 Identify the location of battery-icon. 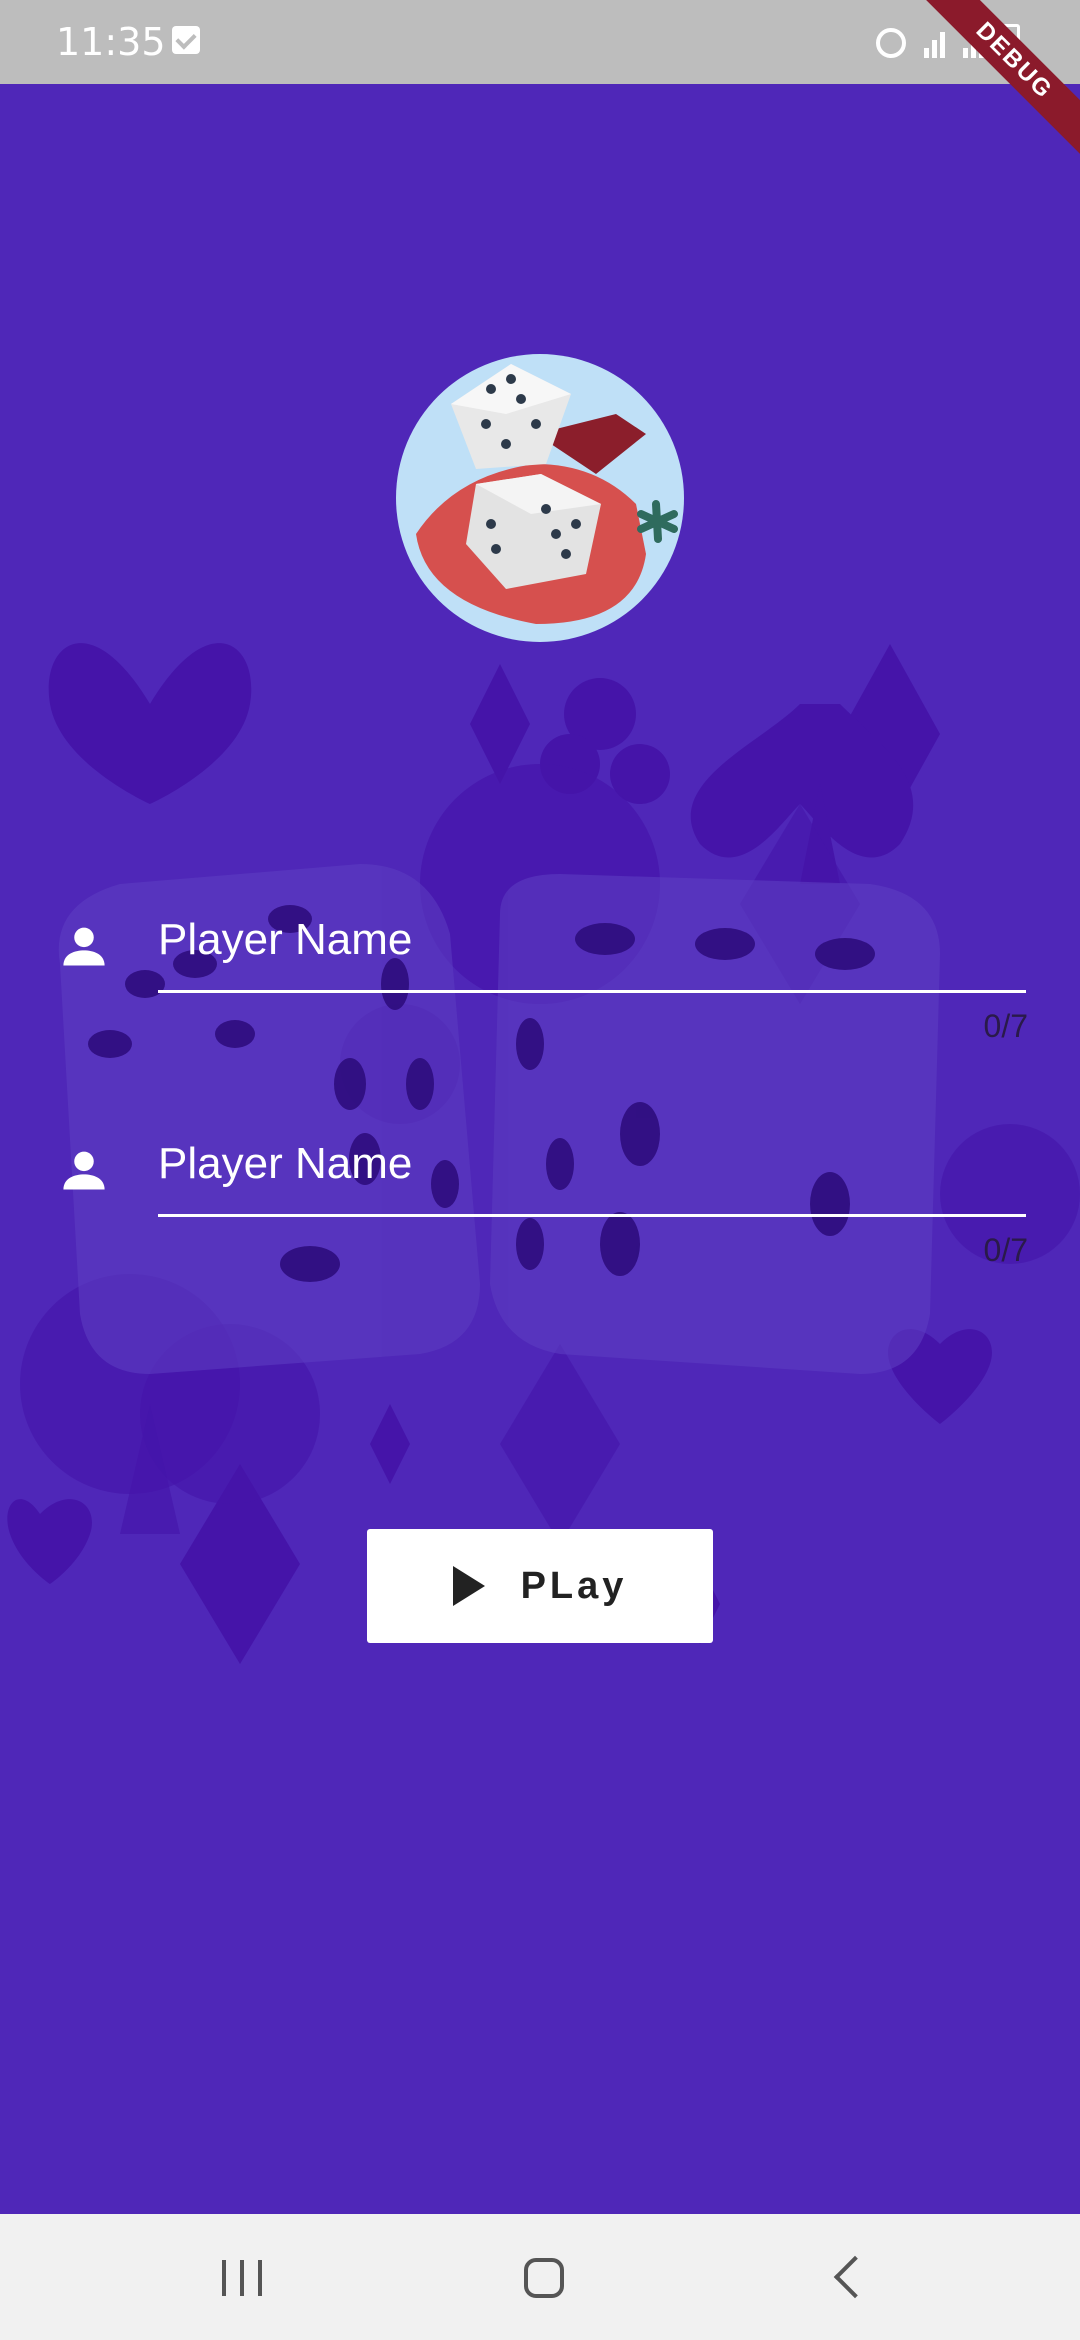
(1011, 41).